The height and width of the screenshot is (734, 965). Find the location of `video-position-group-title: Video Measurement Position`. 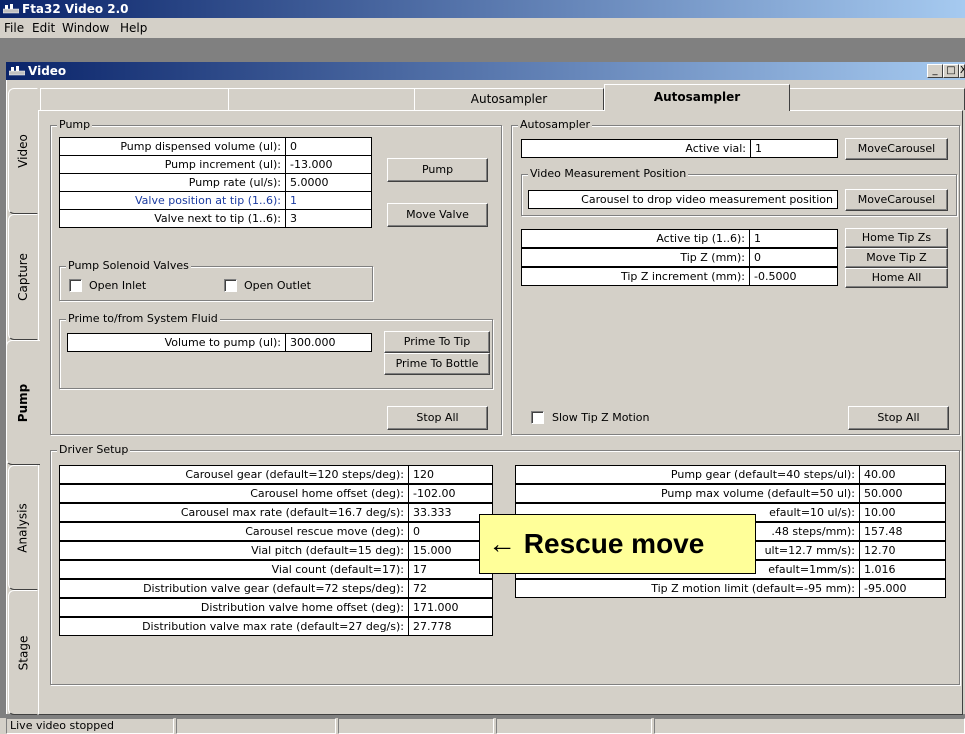

video-position-group-title: Video Measurement Position is located at coordinates (608, 173).